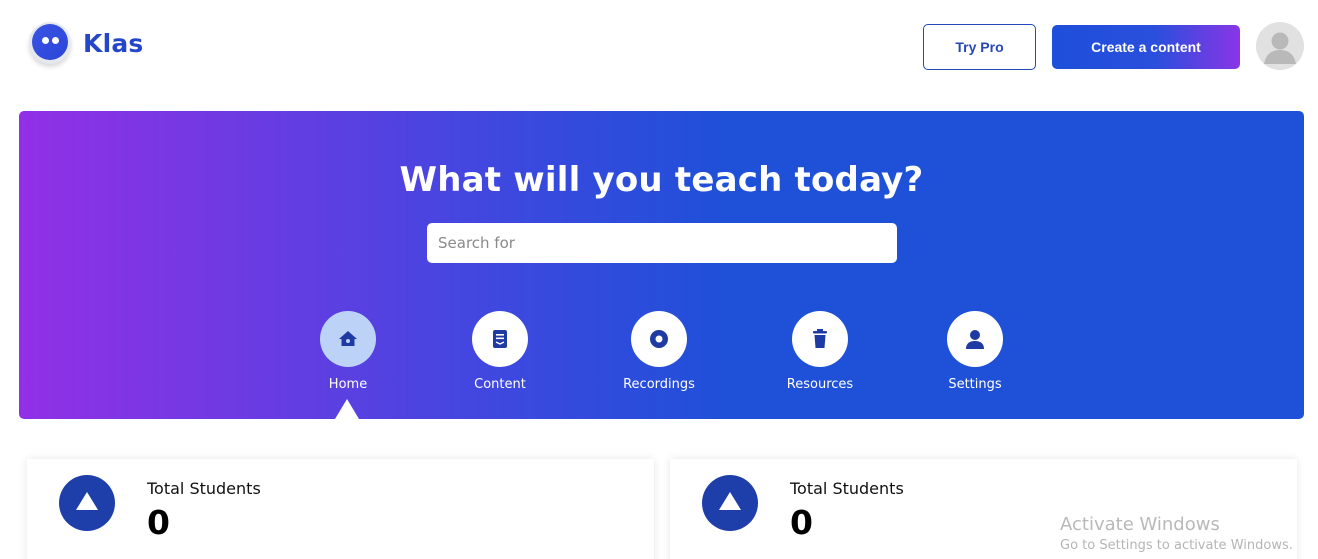 This screenshot has height=559, width=1318. Describe the element at coordinates (1176, 545) in the screenshot. I see `watermark-subtitle: Go to Settings to activate Windows.` at that location.